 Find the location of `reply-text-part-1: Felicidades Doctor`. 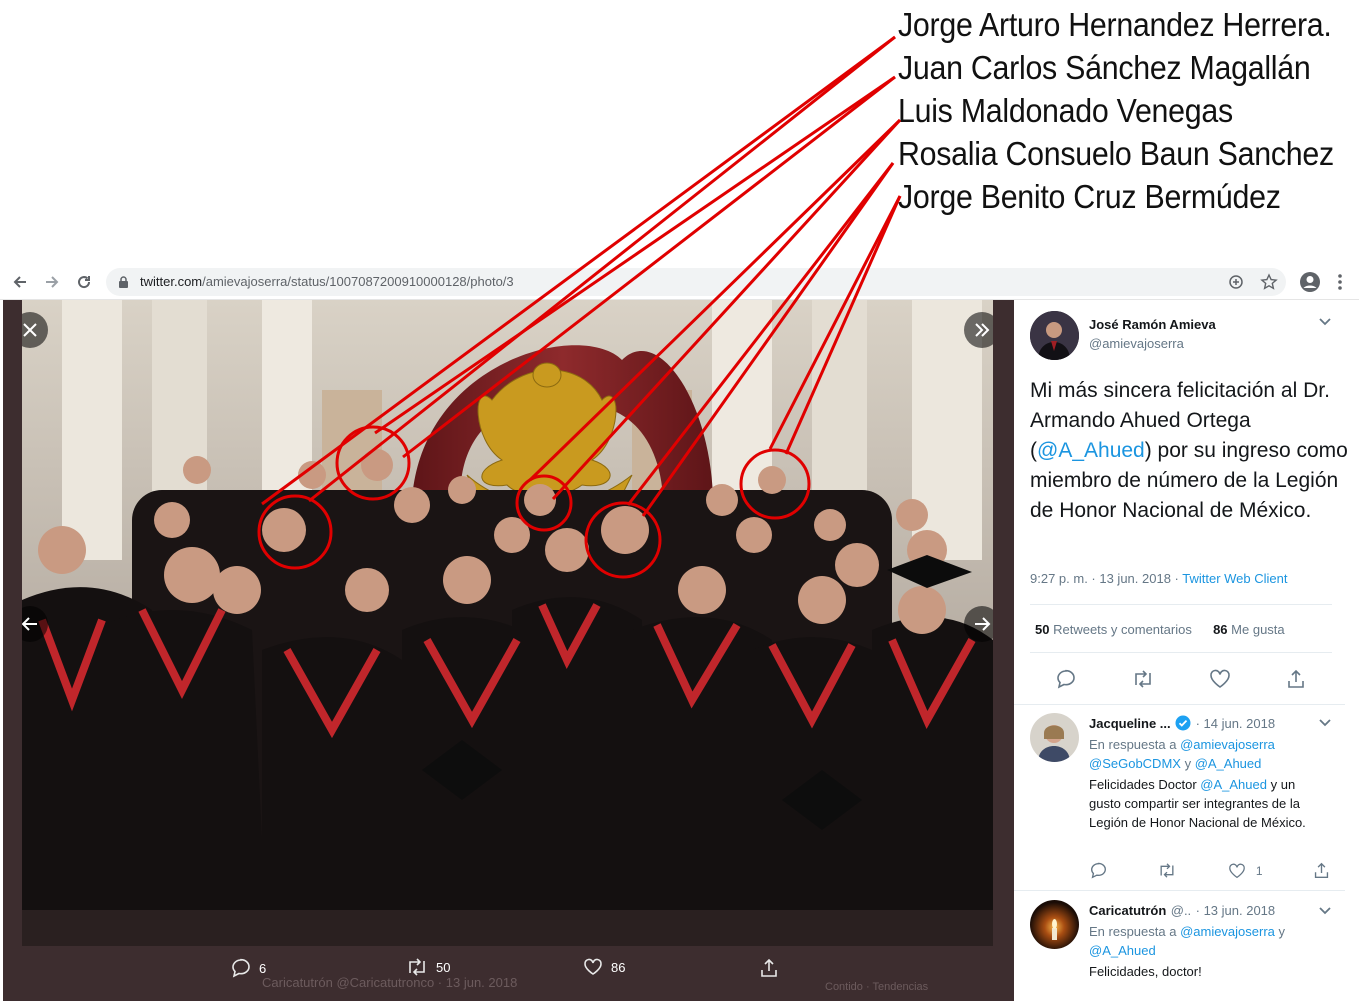

reply-text-part-1: Felicidades Doctor is located at coordinates (1145, 784).